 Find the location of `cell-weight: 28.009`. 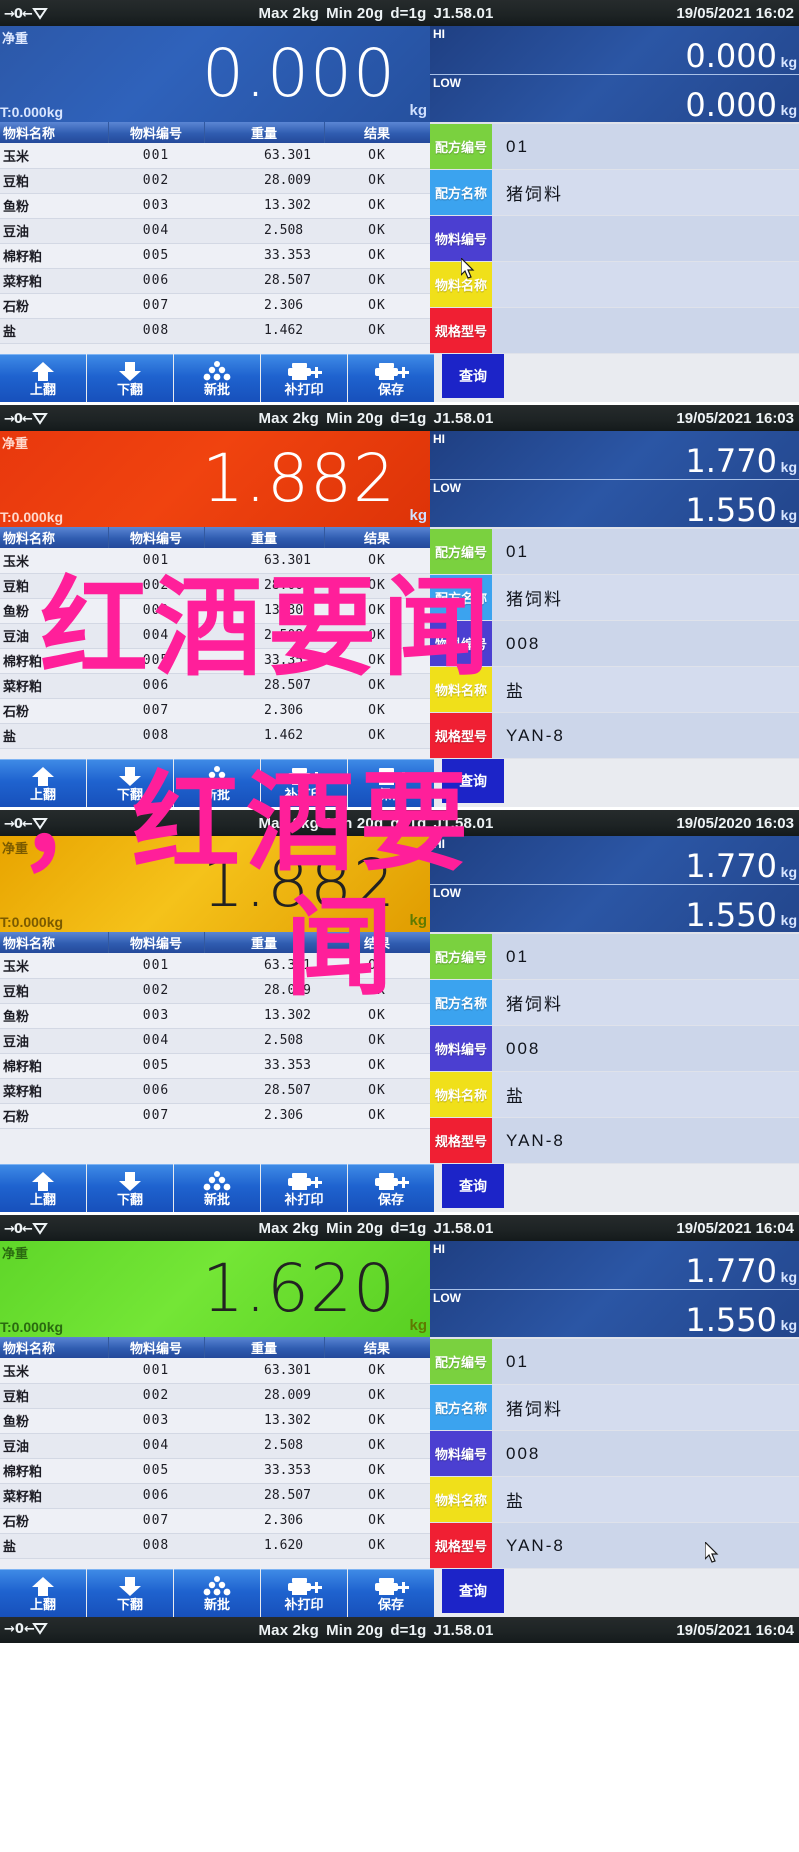

cell-weight: 28.009 is located at coordinates (264, 1396).